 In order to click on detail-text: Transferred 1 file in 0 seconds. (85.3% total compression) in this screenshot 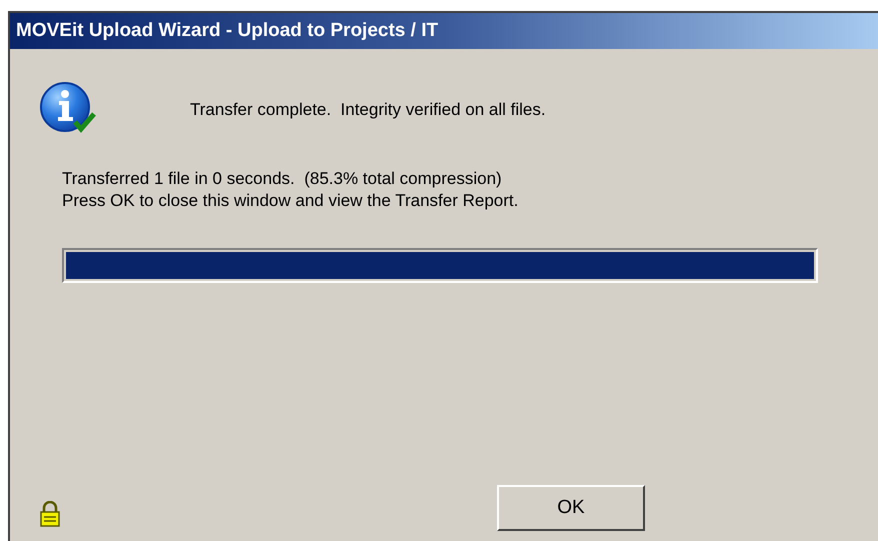, I will do `click(282, 179)`.